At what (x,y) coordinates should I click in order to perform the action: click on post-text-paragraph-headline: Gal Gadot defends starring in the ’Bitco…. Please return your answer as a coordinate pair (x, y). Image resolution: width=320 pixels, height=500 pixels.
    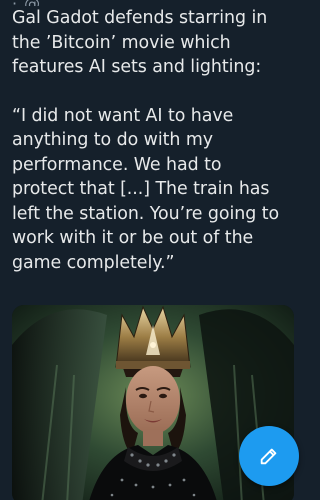
    Looking at the image, I should click on (140, 42).